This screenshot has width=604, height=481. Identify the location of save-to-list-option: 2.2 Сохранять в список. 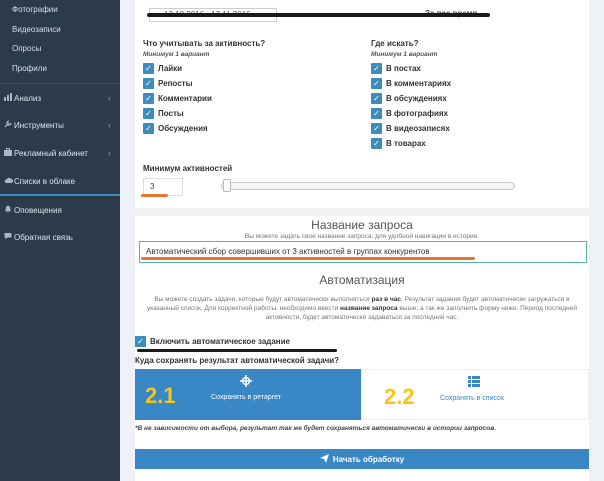
(475, 394).